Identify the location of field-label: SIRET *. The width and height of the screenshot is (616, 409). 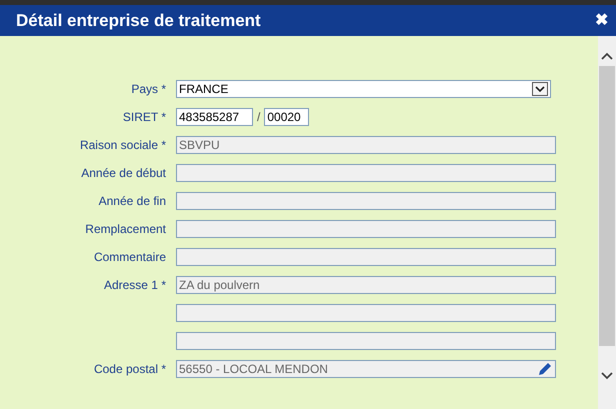
(144, 117).